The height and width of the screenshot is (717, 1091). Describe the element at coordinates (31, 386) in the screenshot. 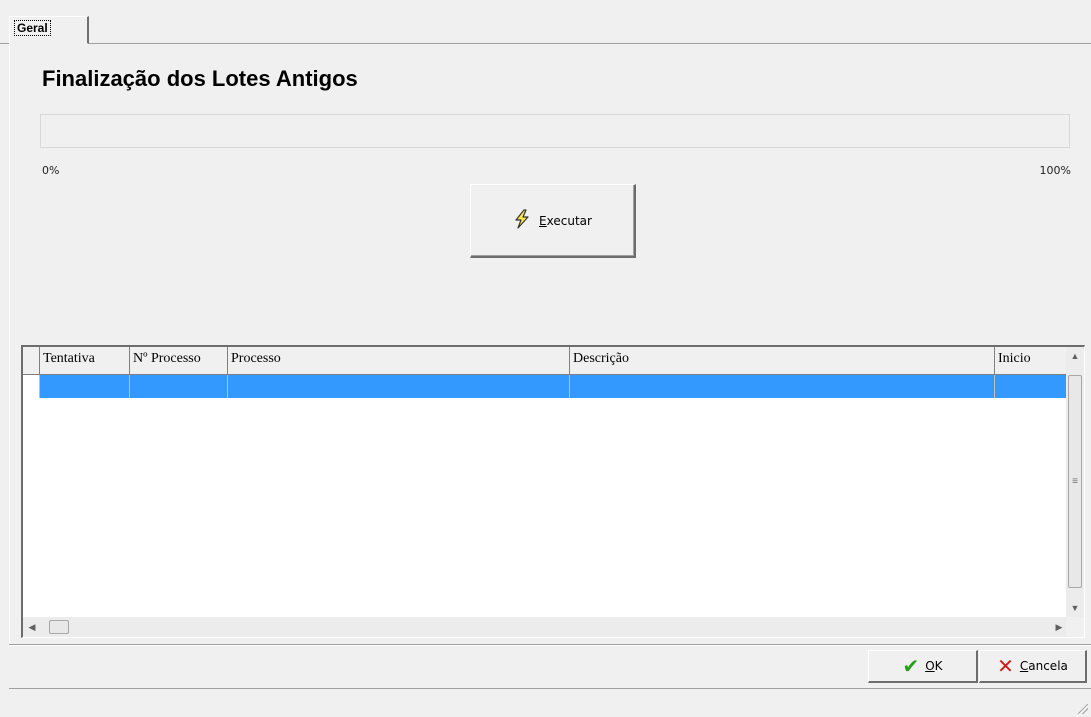

I see `row-indicator` at that location.